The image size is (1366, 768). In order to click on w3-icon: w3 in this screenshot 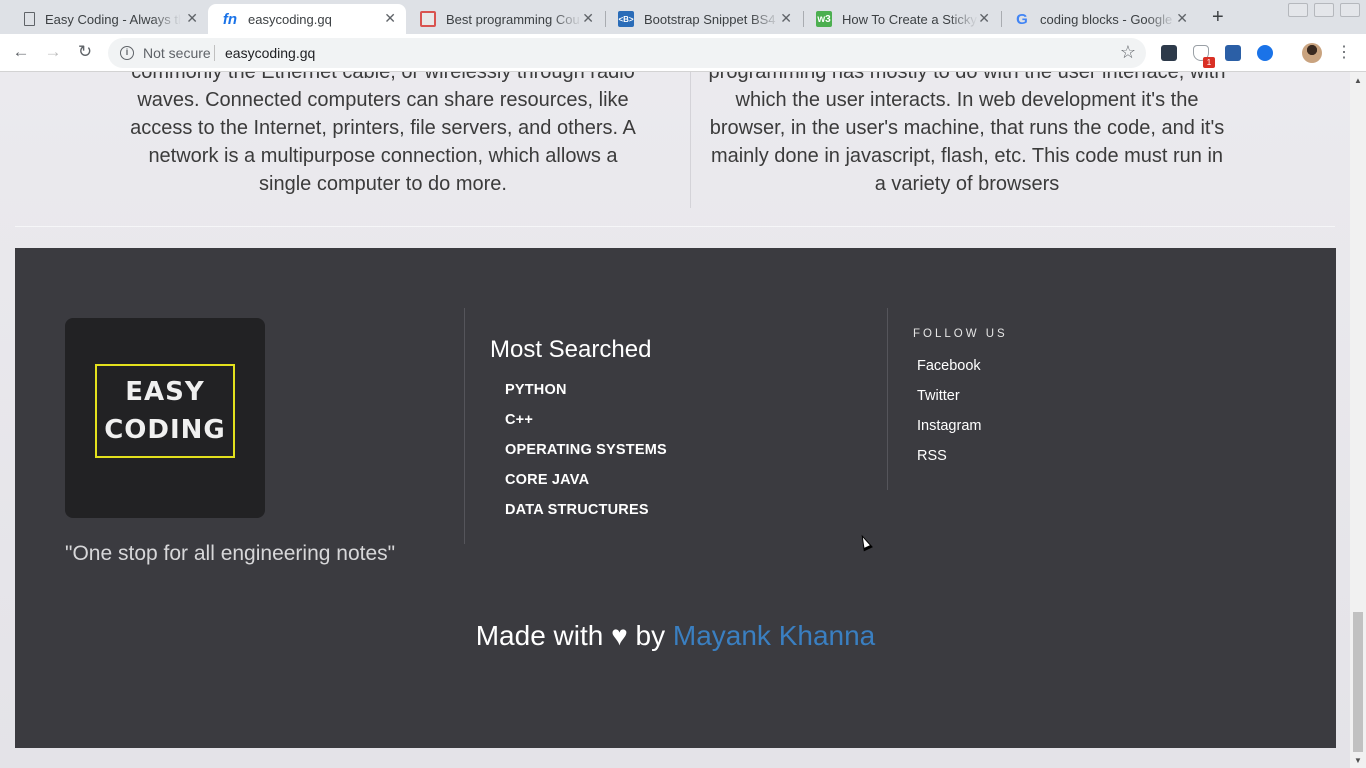, I will do `click(824, 19)`.